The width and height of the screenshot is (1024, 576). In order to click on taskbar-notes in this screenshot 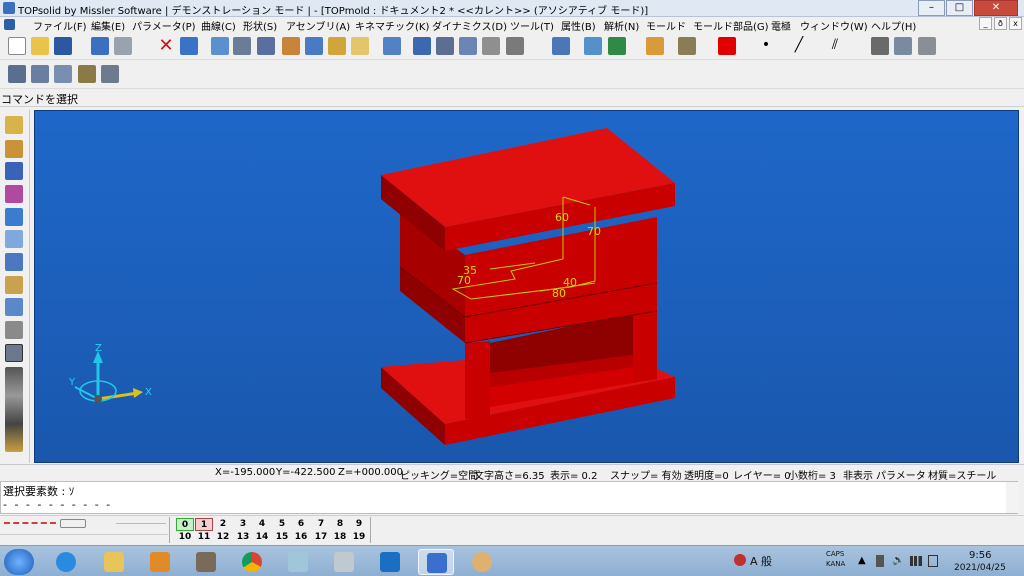, I will do `click(298, 562)`.